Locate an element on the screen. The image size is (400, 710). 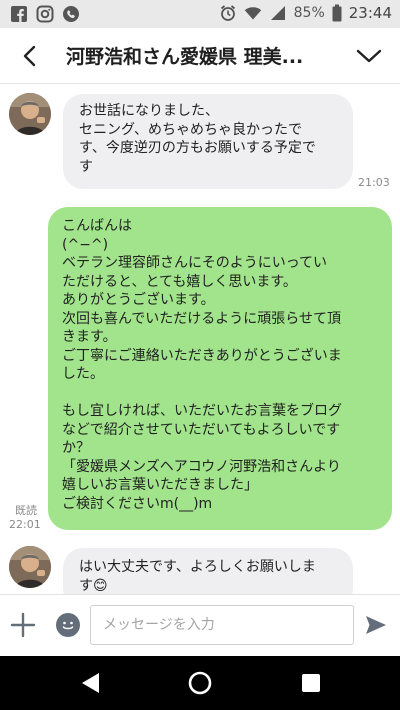
read-receipt: 既読 is located at coordinates (26, 510).